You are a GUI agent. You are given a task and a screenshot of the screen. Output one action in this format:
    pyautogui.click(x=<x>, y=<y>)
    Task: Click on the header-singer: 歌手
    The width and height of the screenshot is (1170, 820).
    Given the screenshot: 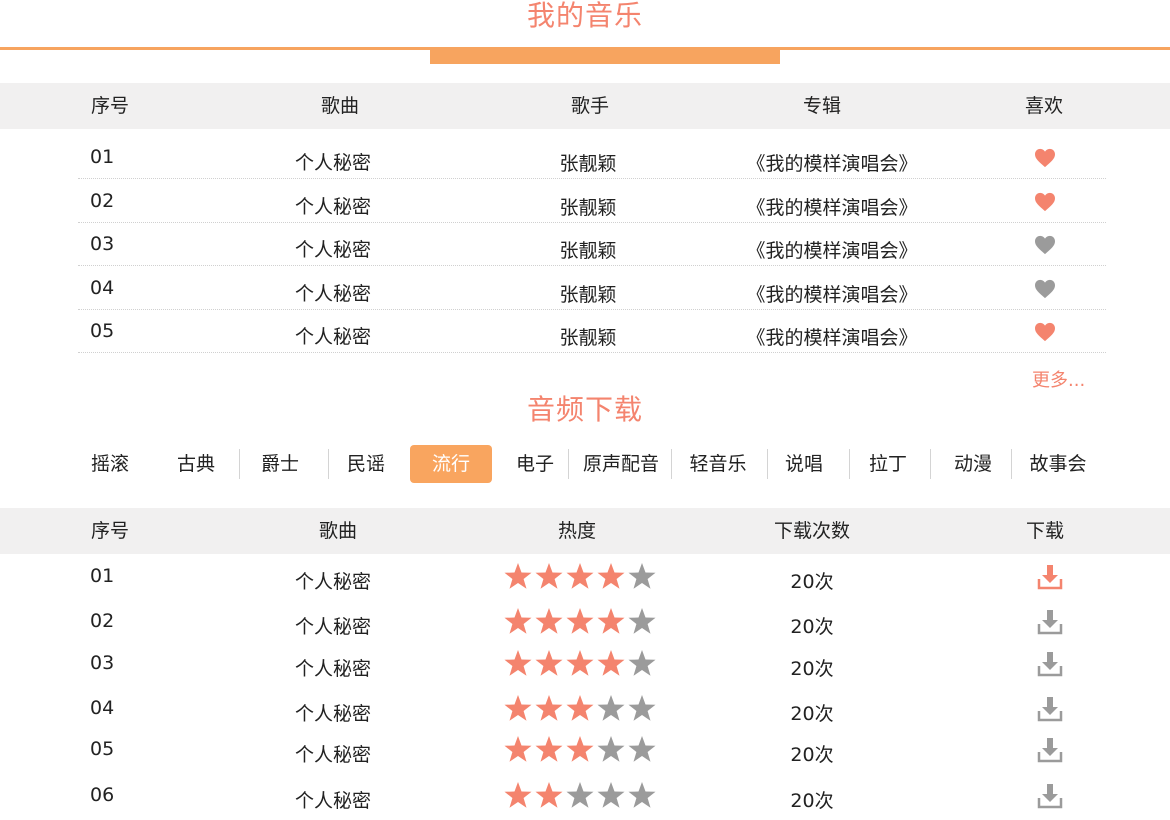 What is the action you would take?
    pyautogui.click(x=589, y=106)
    